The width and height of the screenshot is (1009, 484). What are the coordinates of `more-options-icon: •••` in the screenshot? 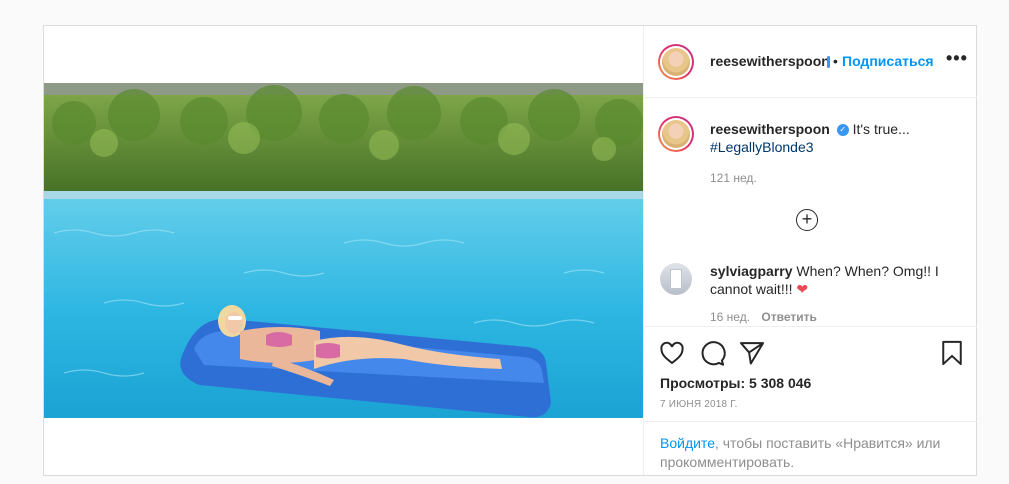 It's located at (957, 58).